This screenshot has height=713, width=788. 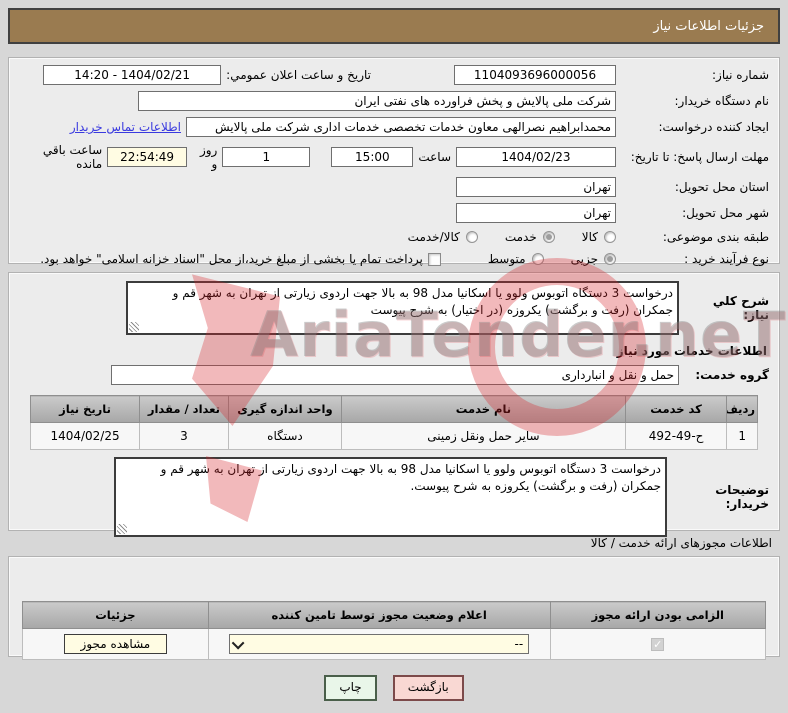 What do you see at coordinates (536, 157) in the screenshot?
I see `deadline-date-field: 1404/02/23` at bounding box center [536, 157].